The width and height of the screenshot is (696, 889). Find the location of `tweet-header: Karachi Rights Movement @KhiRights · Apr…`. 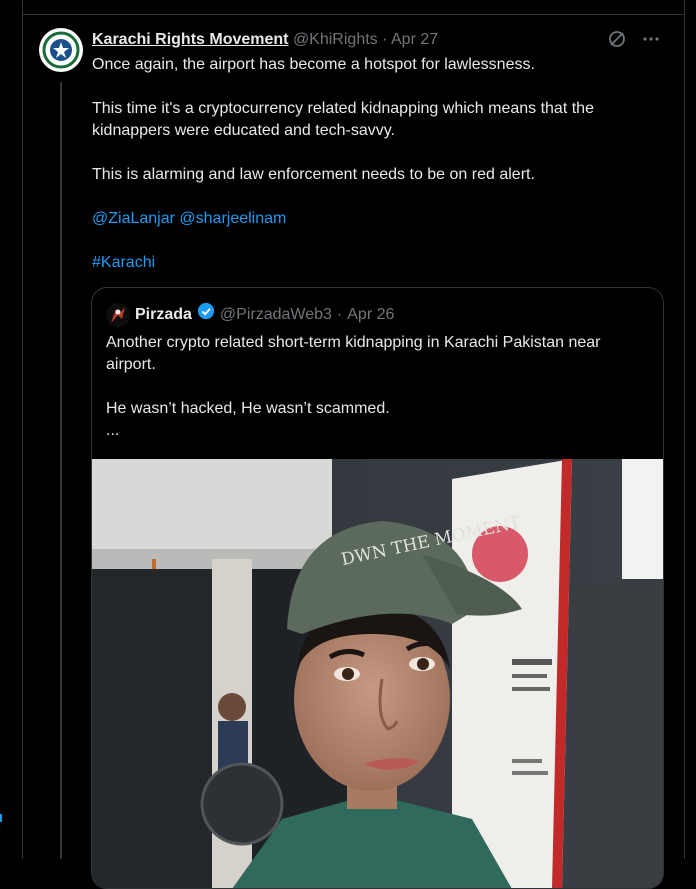

tweet-header: Karachi Rights Movement @KhiRights · Apr… is located at coordinates (265, 40).